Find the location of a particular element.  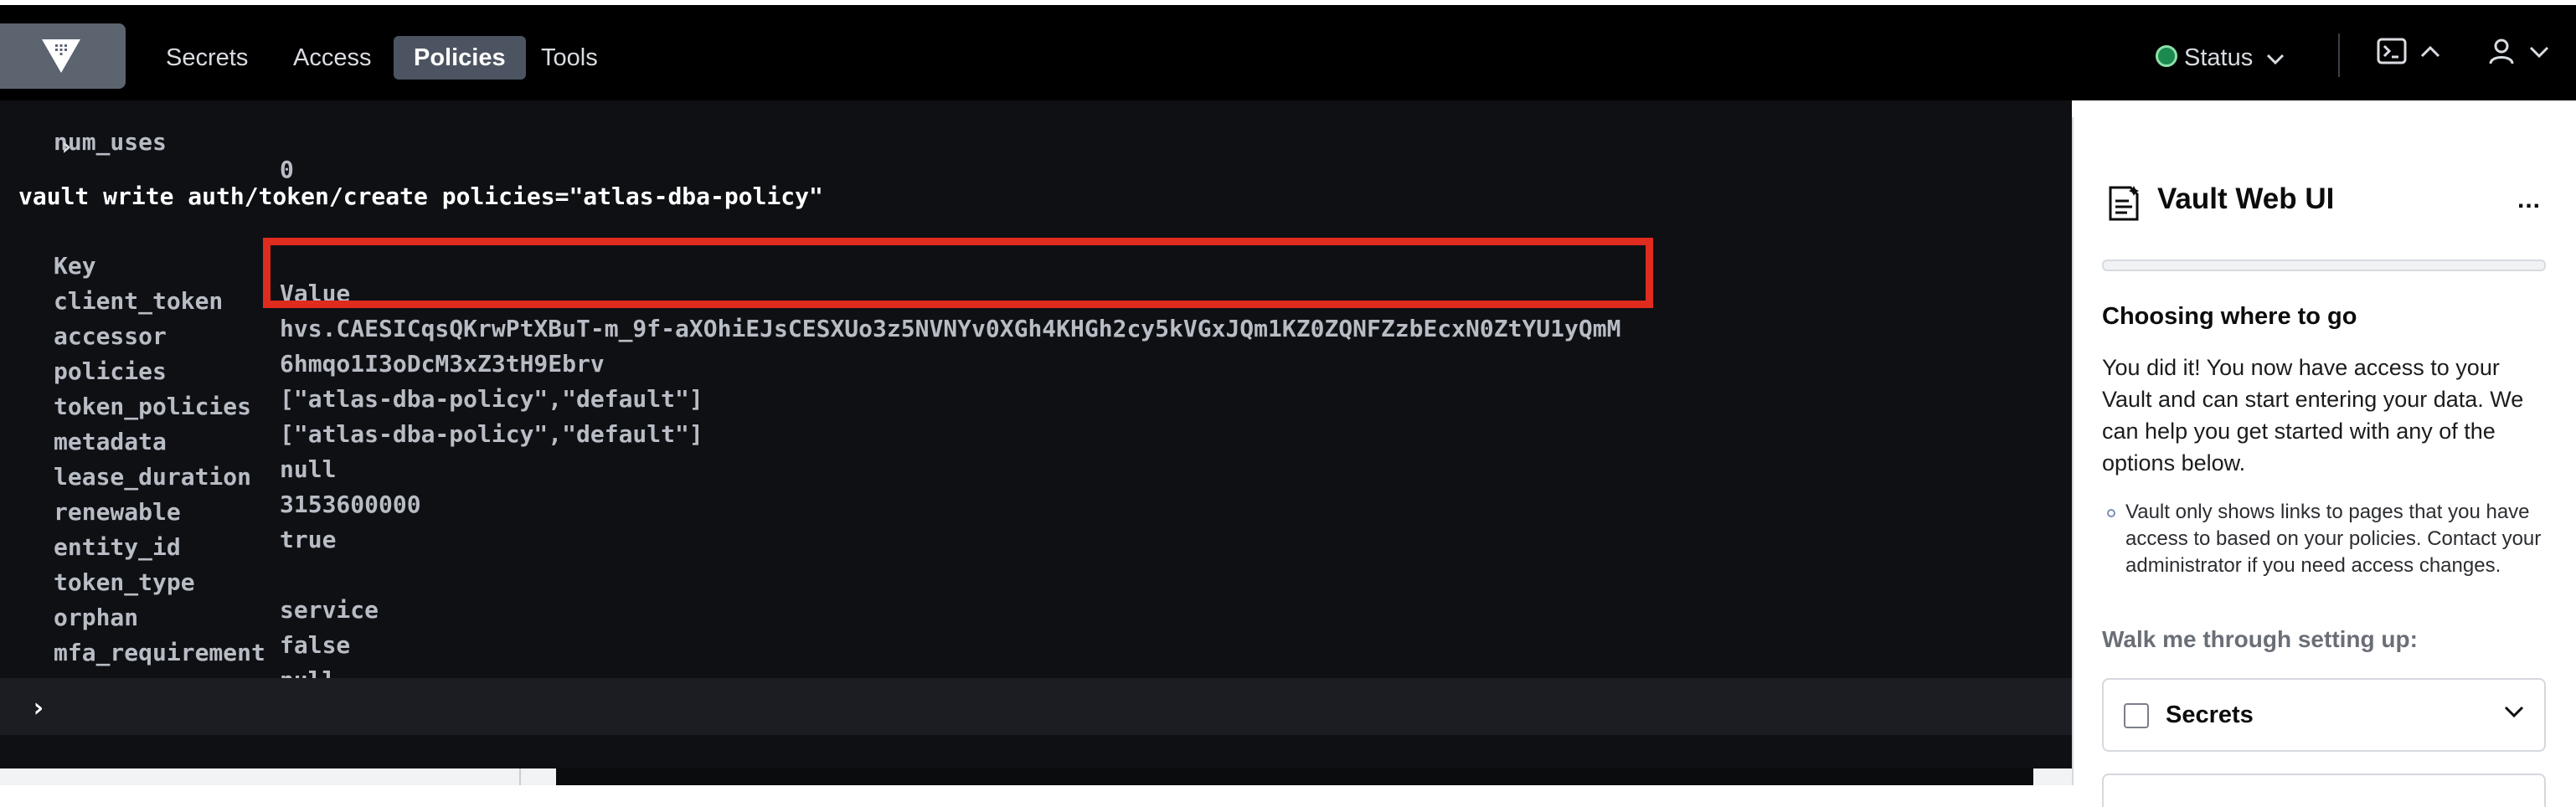

user-menu-button is located at coordinates (2518, 53).